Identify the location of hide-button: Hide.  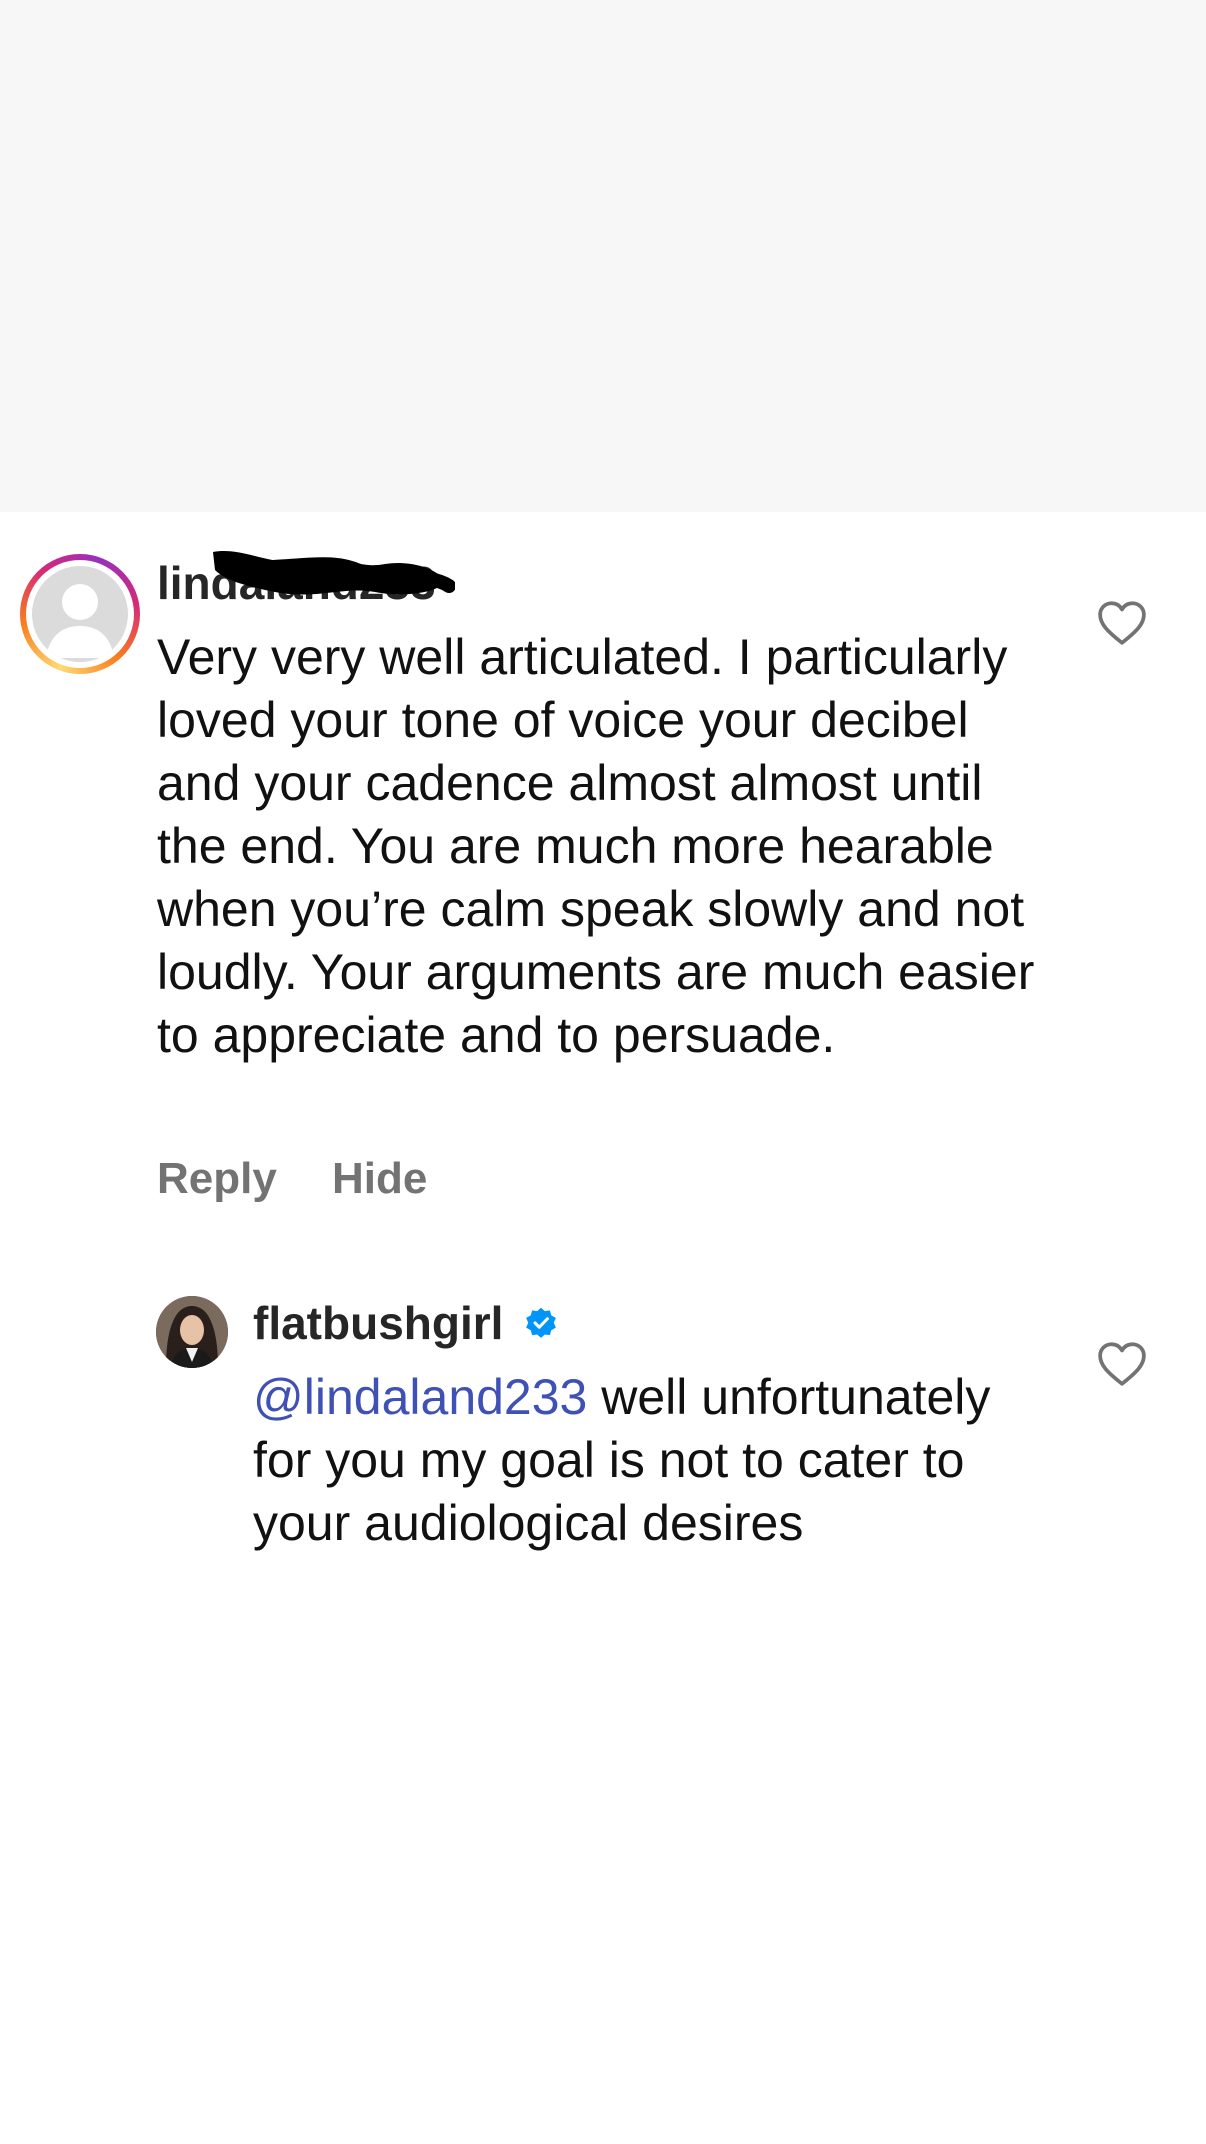
(379, 1179).